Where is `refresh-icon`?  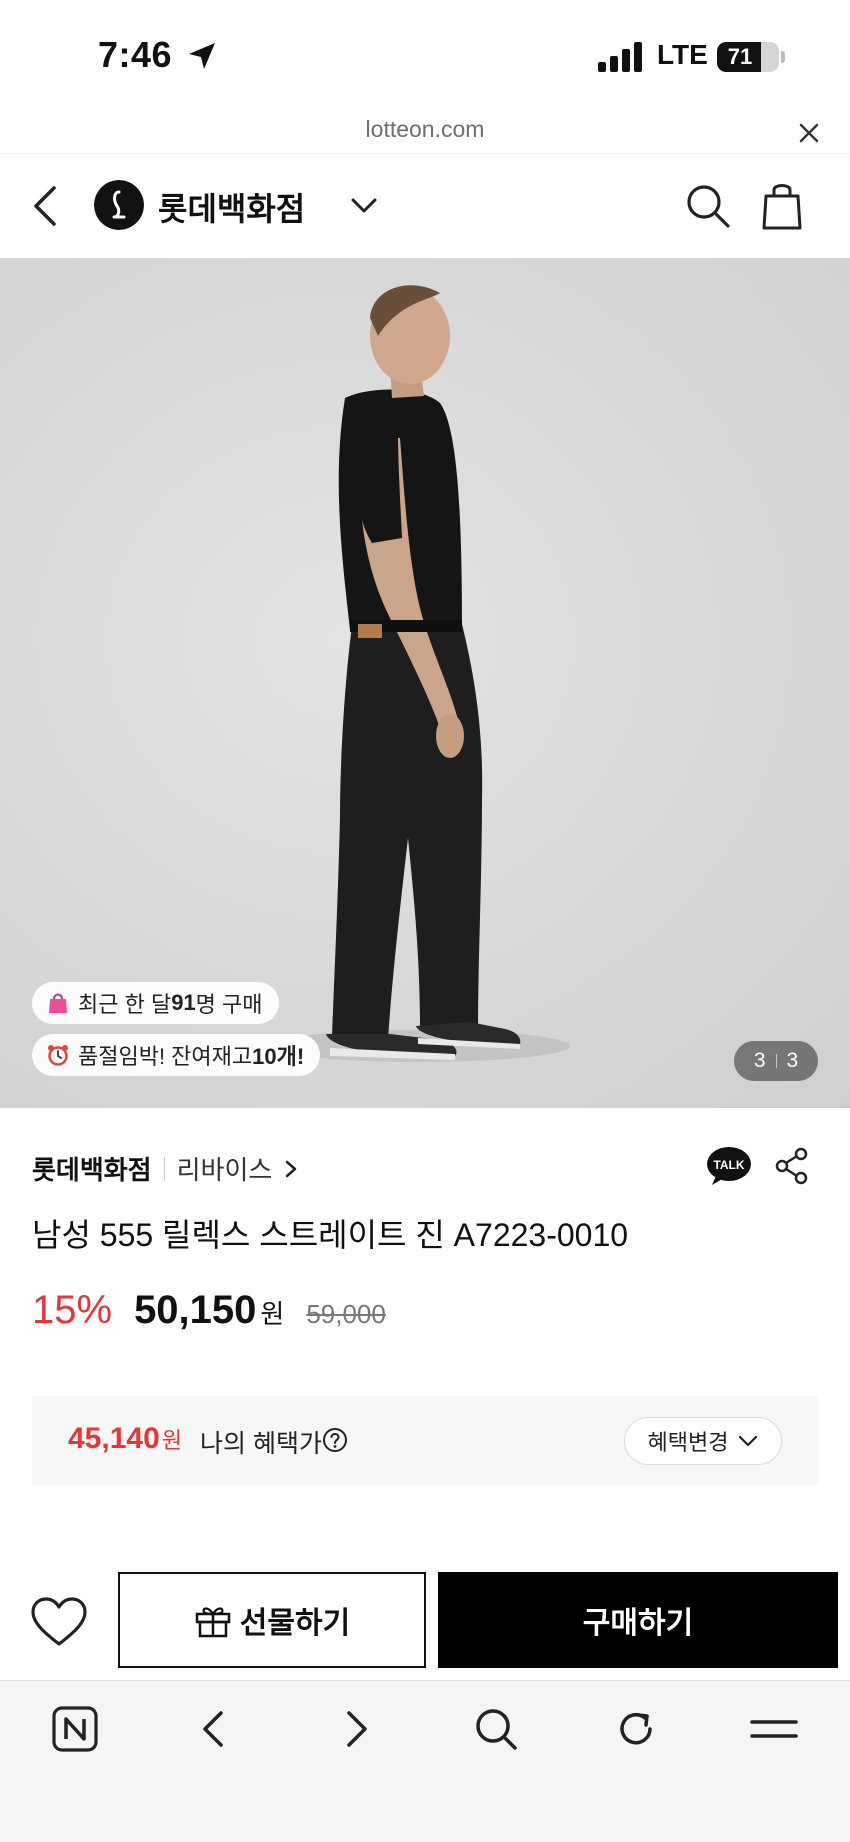 refresh-icon is located at coordinates (636, 1729).